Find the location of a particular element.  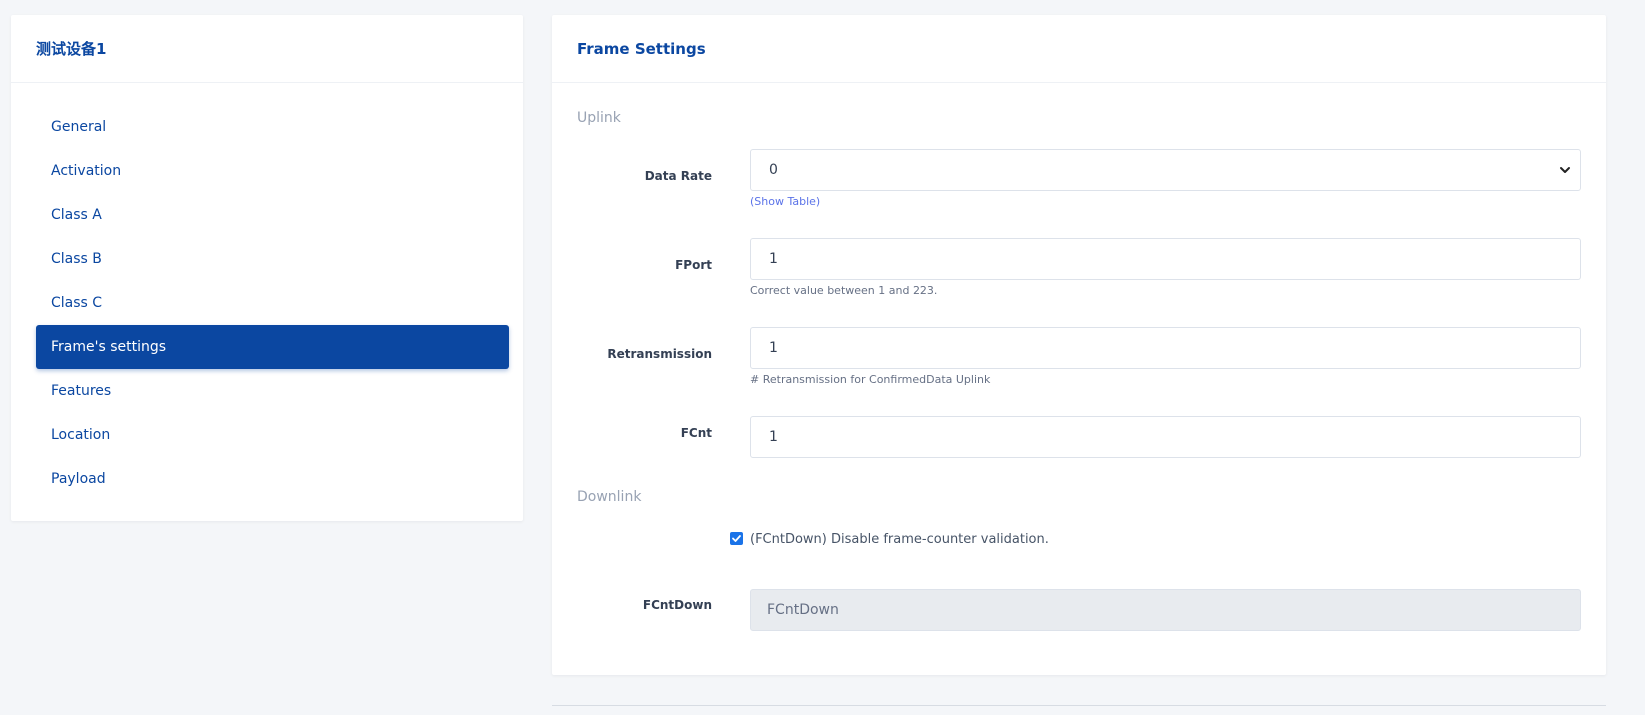

content-divider is located at coordinates (1079, 705).